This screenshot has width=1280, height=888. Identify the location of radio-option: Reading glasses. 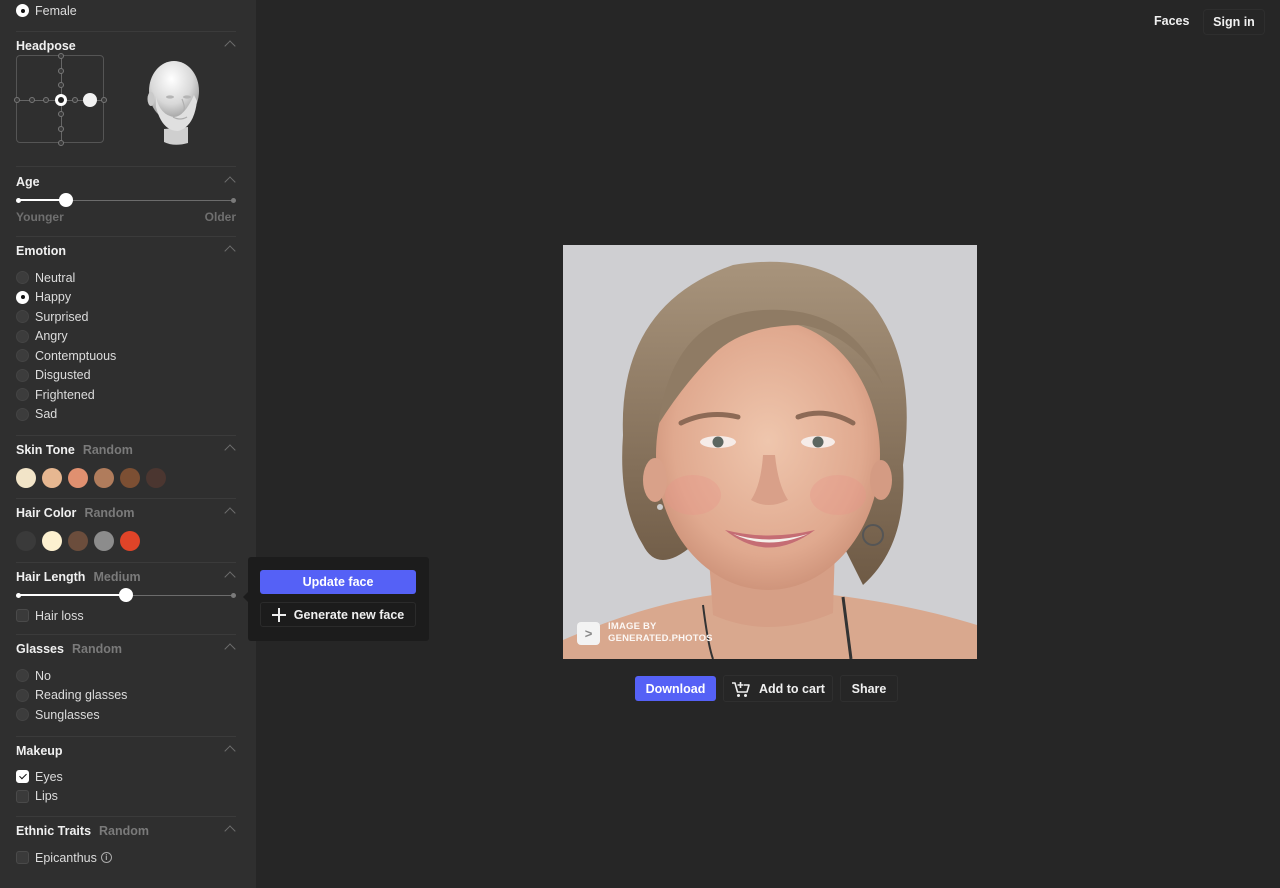
(126, 696).